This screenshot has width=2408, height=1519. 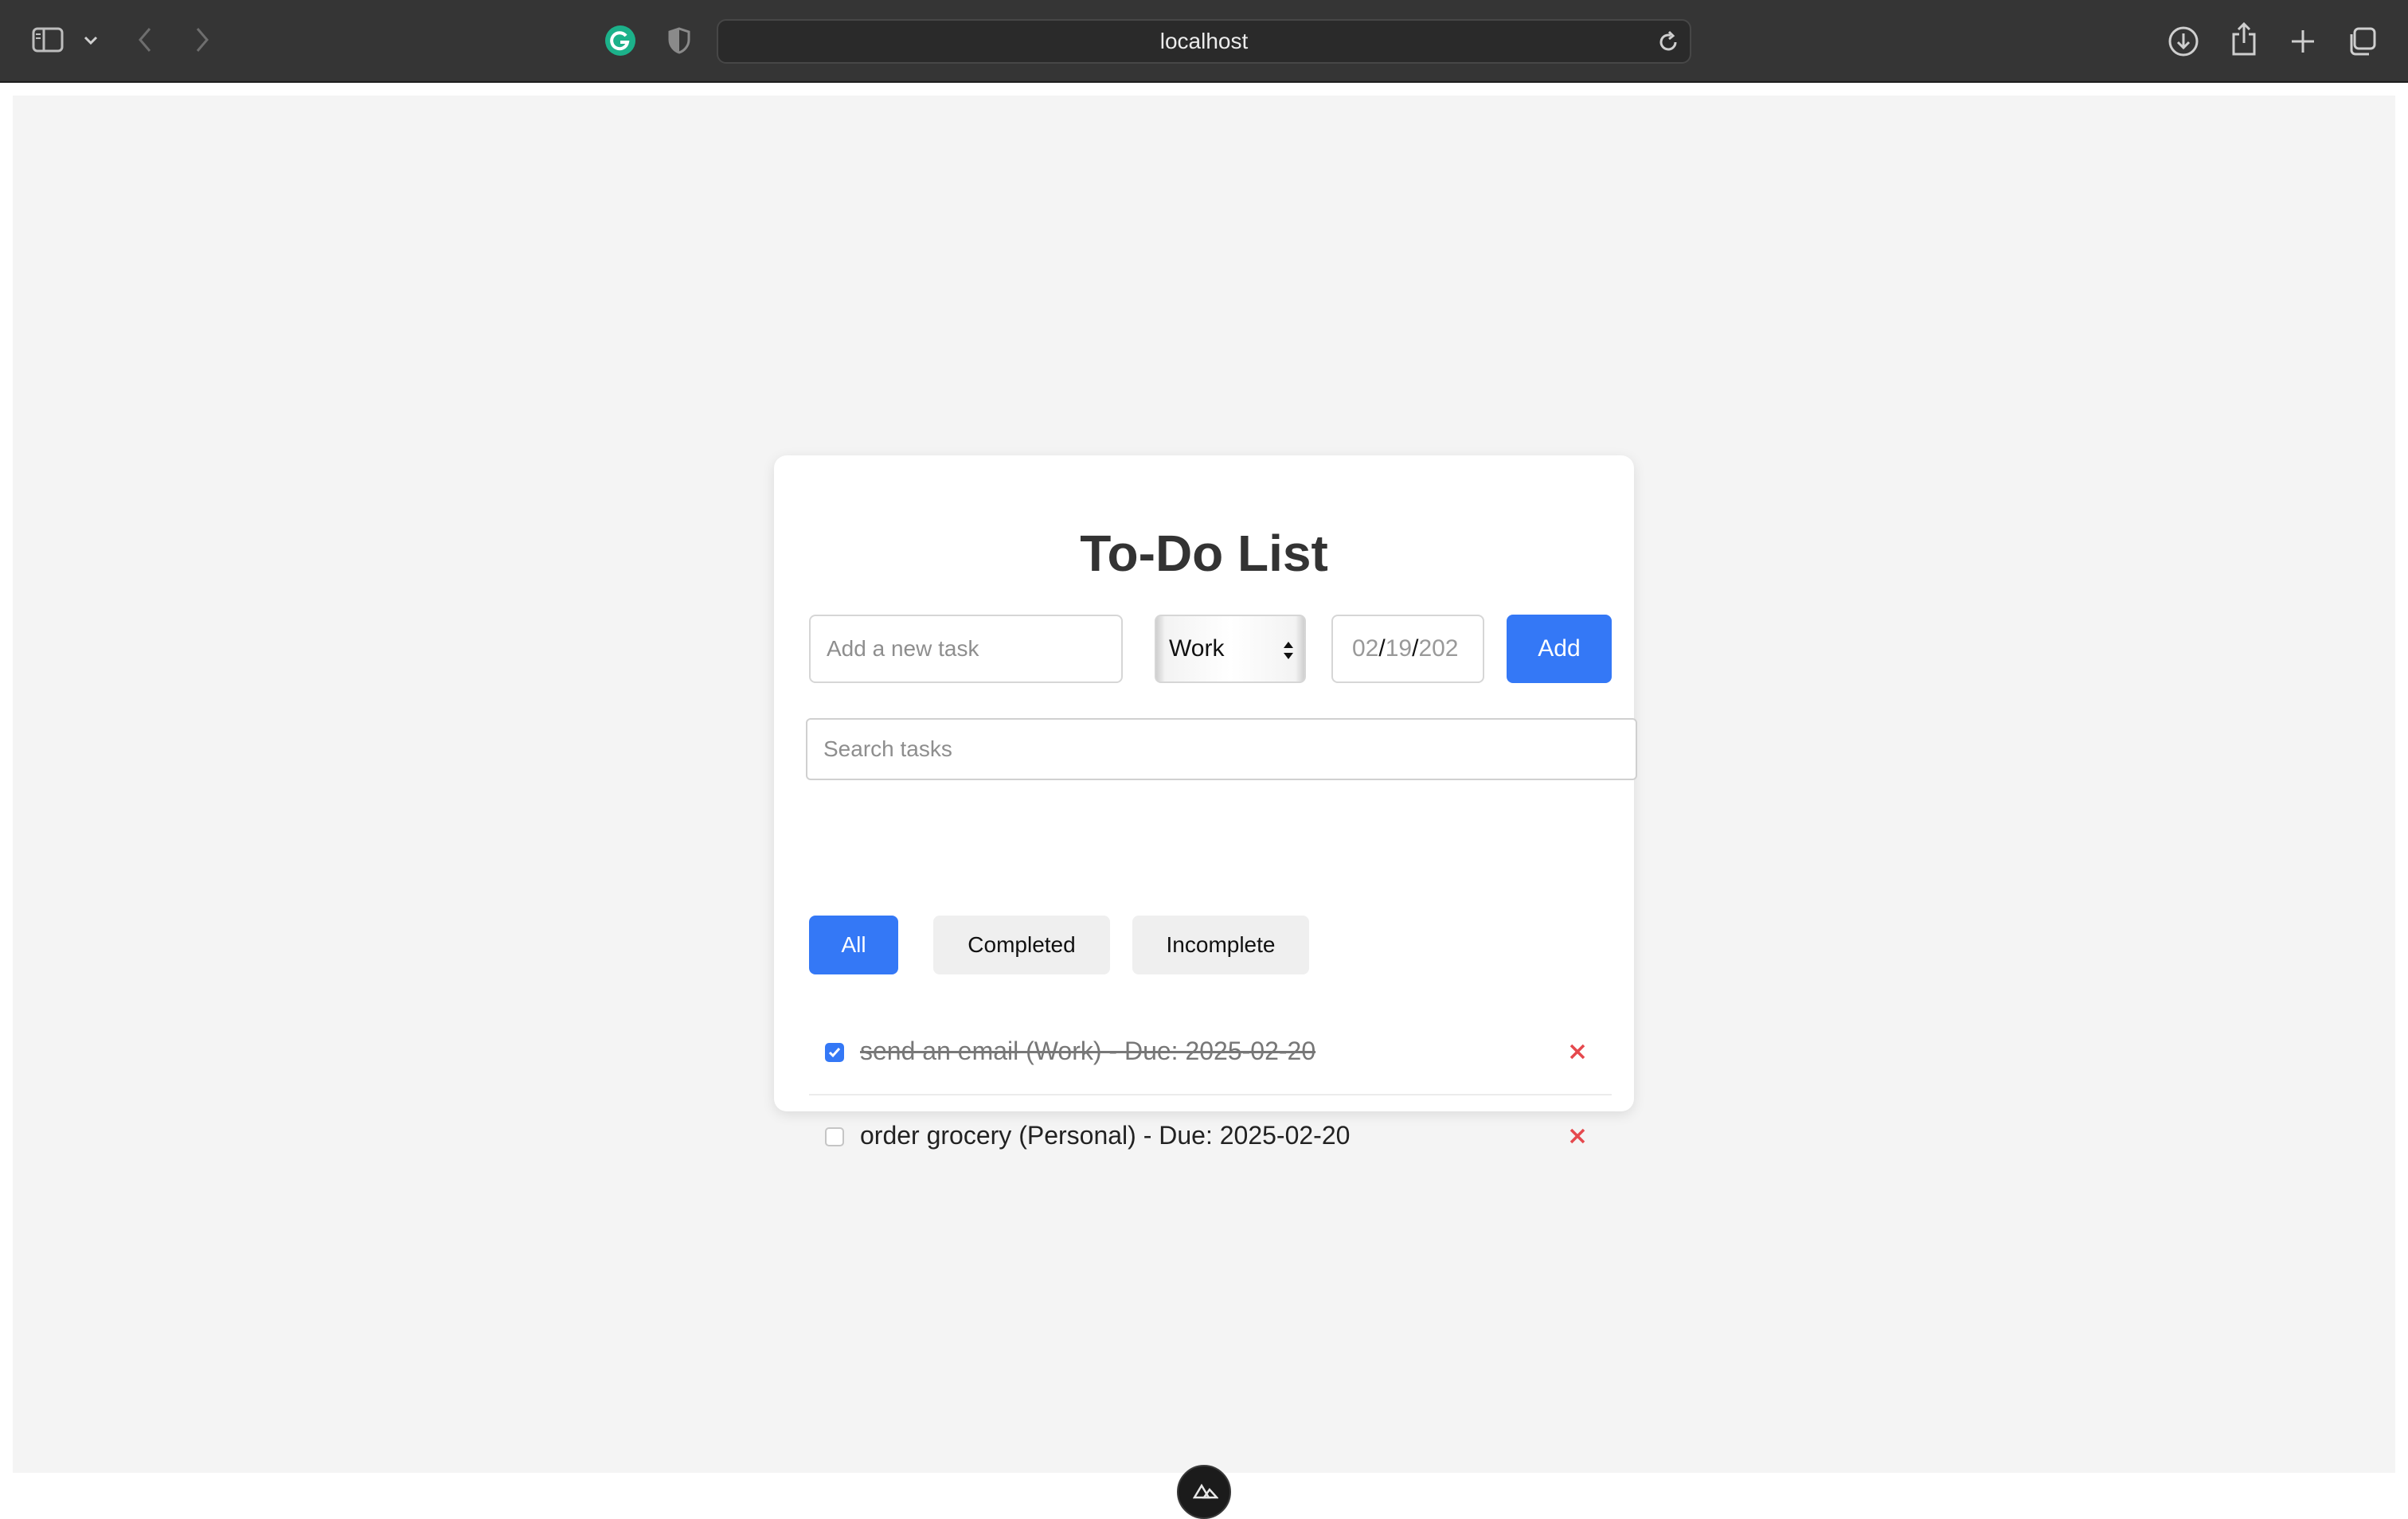 I want to click on privacy-shield-icon, so click(x=679, y=40).